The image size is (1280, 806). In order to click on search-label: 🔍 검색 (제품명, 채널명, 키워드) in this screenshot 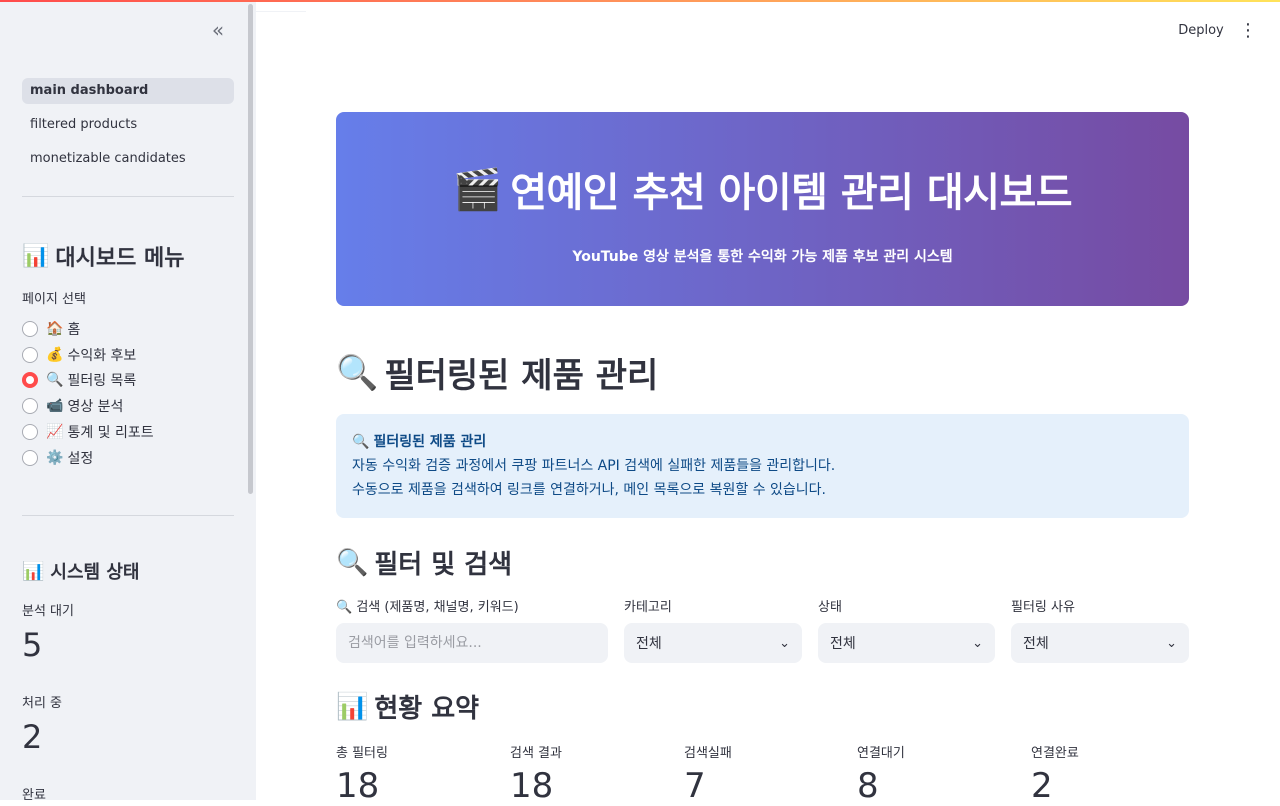, I will do `click(427, 607)`.